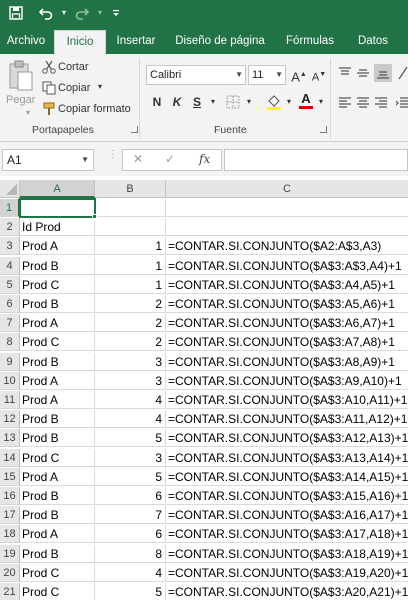 Image resolution: width=408 pixels, height=600 pixels. Describe the element at coordinates (287, 477) in the screenshot. I see `cell-c: =CONTAR.SI.CONJUNTO($A$3:A14,A15)+1` at that location.